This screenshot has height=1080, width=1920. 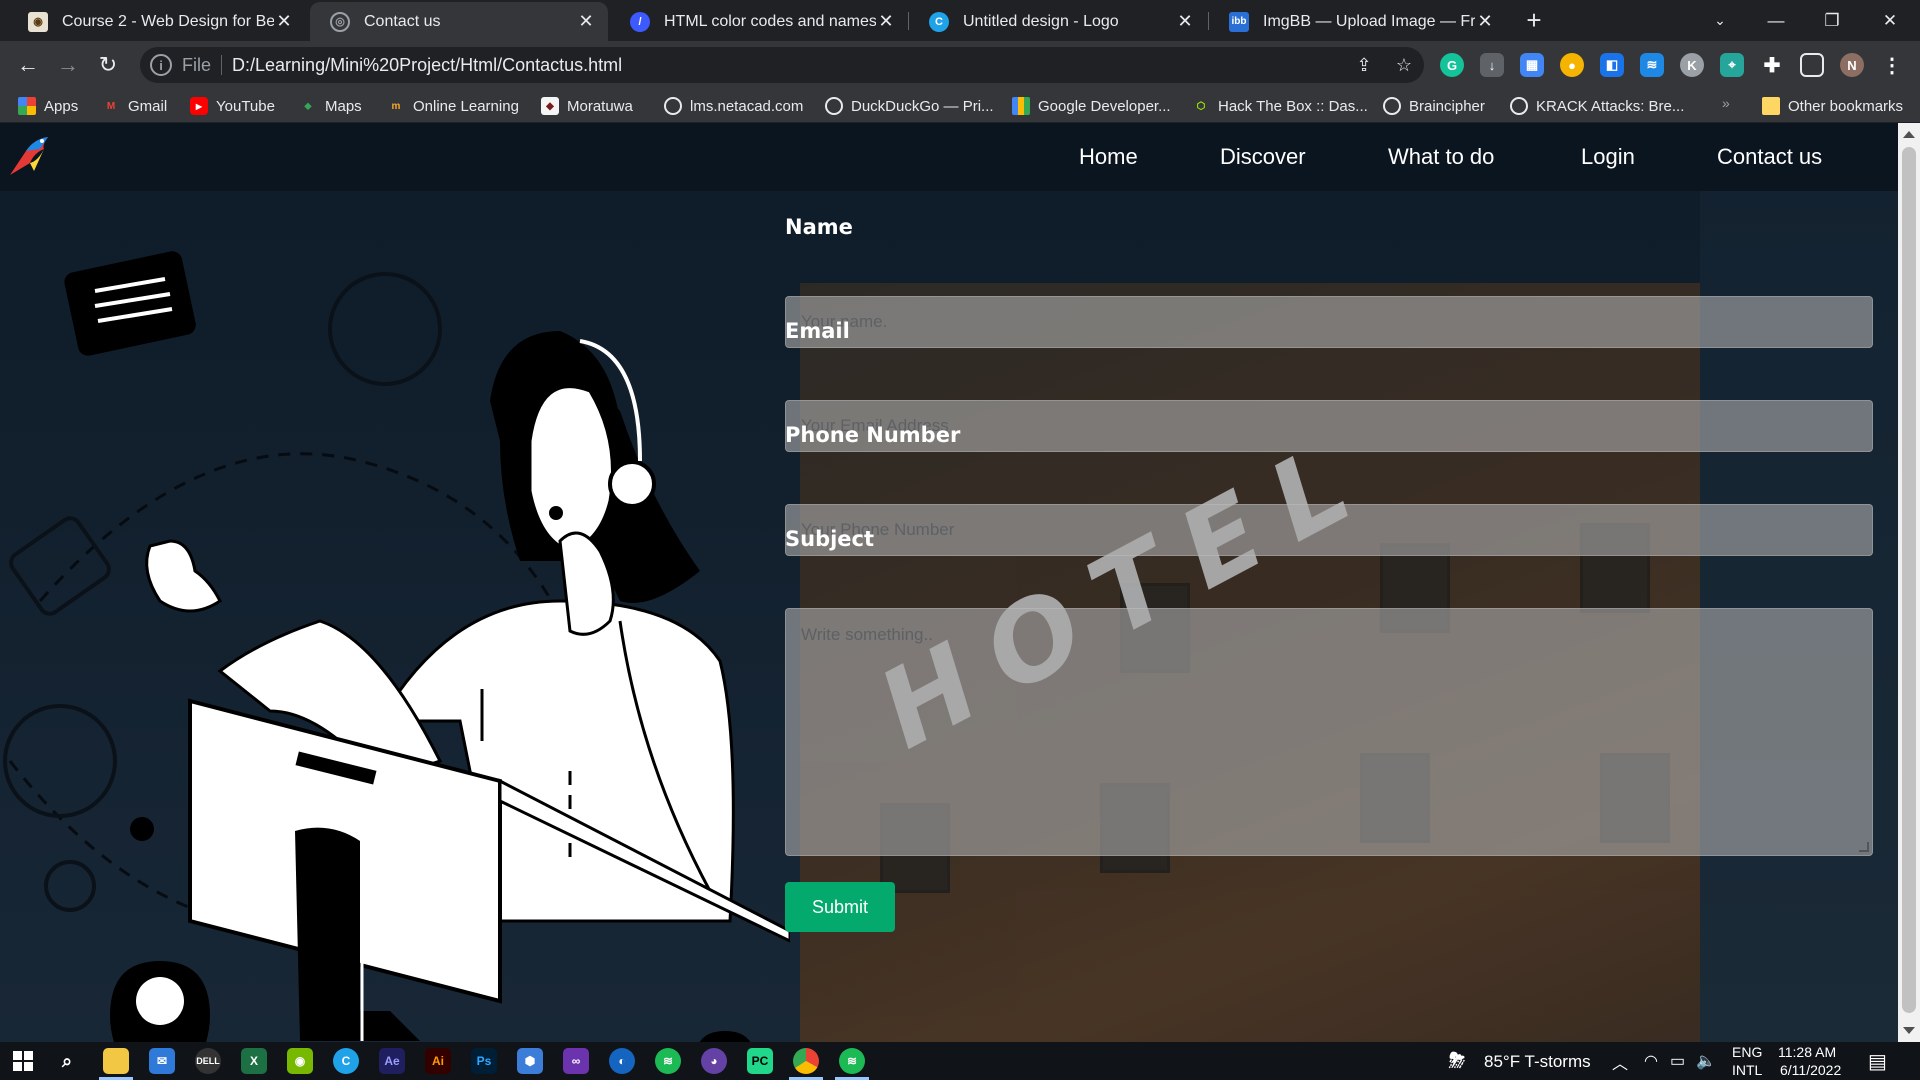 I want to click on shield-app-icon: ⬢, so click(x=530, y=1061).